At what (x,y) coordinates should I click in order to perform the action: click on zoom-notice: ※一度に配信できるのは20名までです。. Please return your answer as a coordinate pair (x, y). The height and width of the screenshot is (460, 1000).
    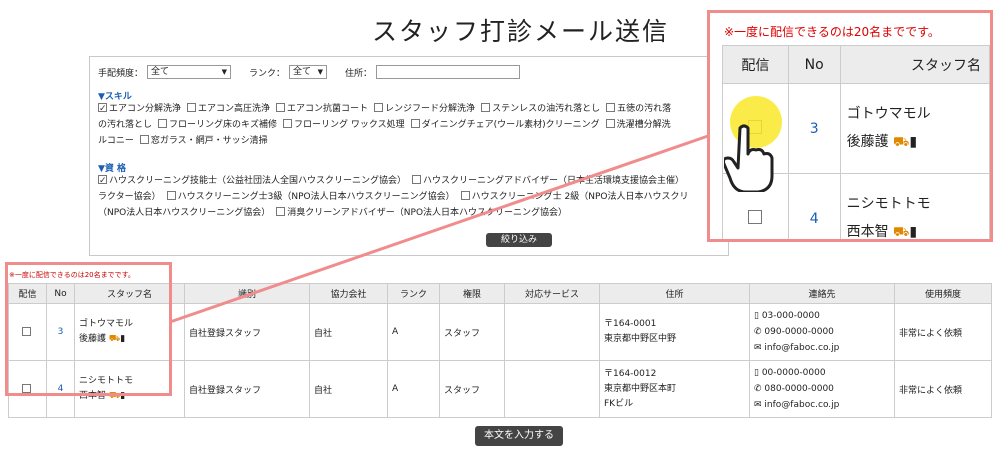
    Looking at the image, I should click on (832, 32).